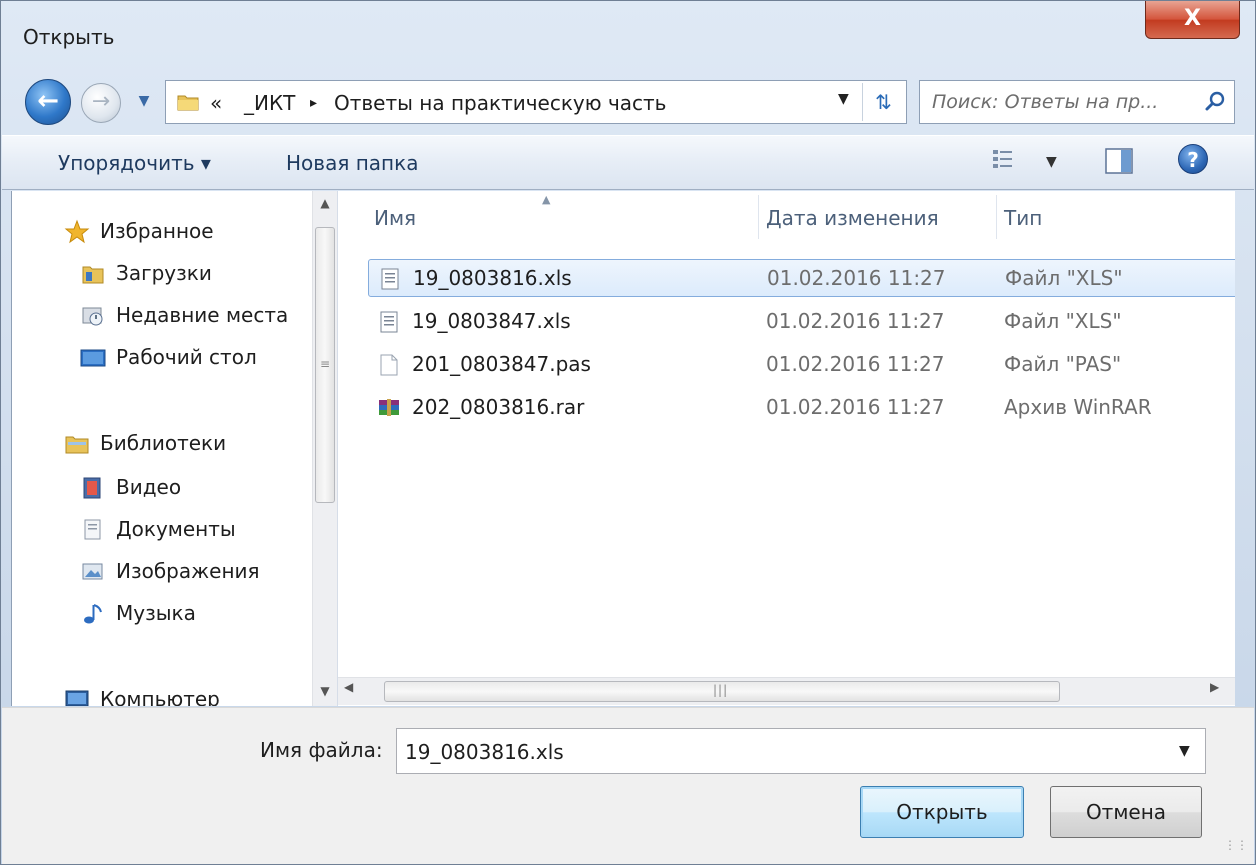 This screenshot has height=865, width=1256. What do you see at coordinates (389, 407) in the screenshot?
I see `winrar-archive-icon` at bounding box center [389, 407].